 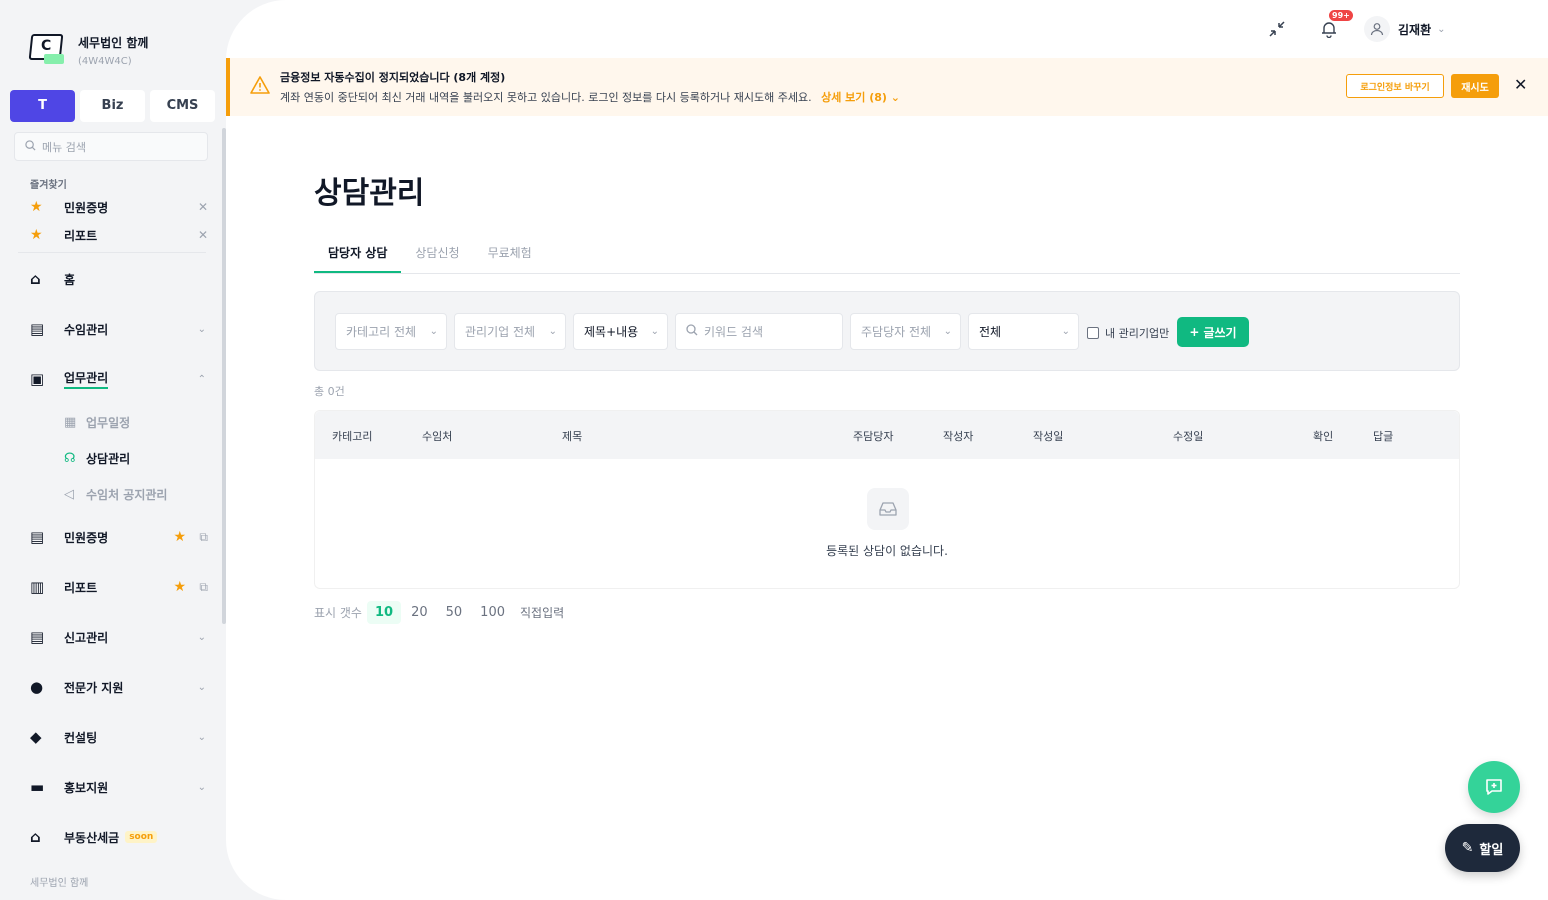 What do you see at coordinates (419, 612) in the screenshot?
I see `page-size-option: 20` at bounding box center [419, 612].